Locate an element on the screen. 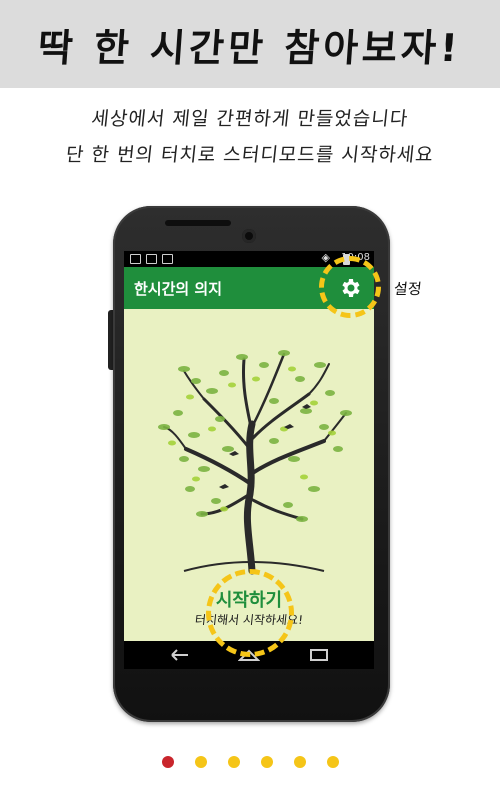  front-camera-icon is located at coordinates (249, 236).